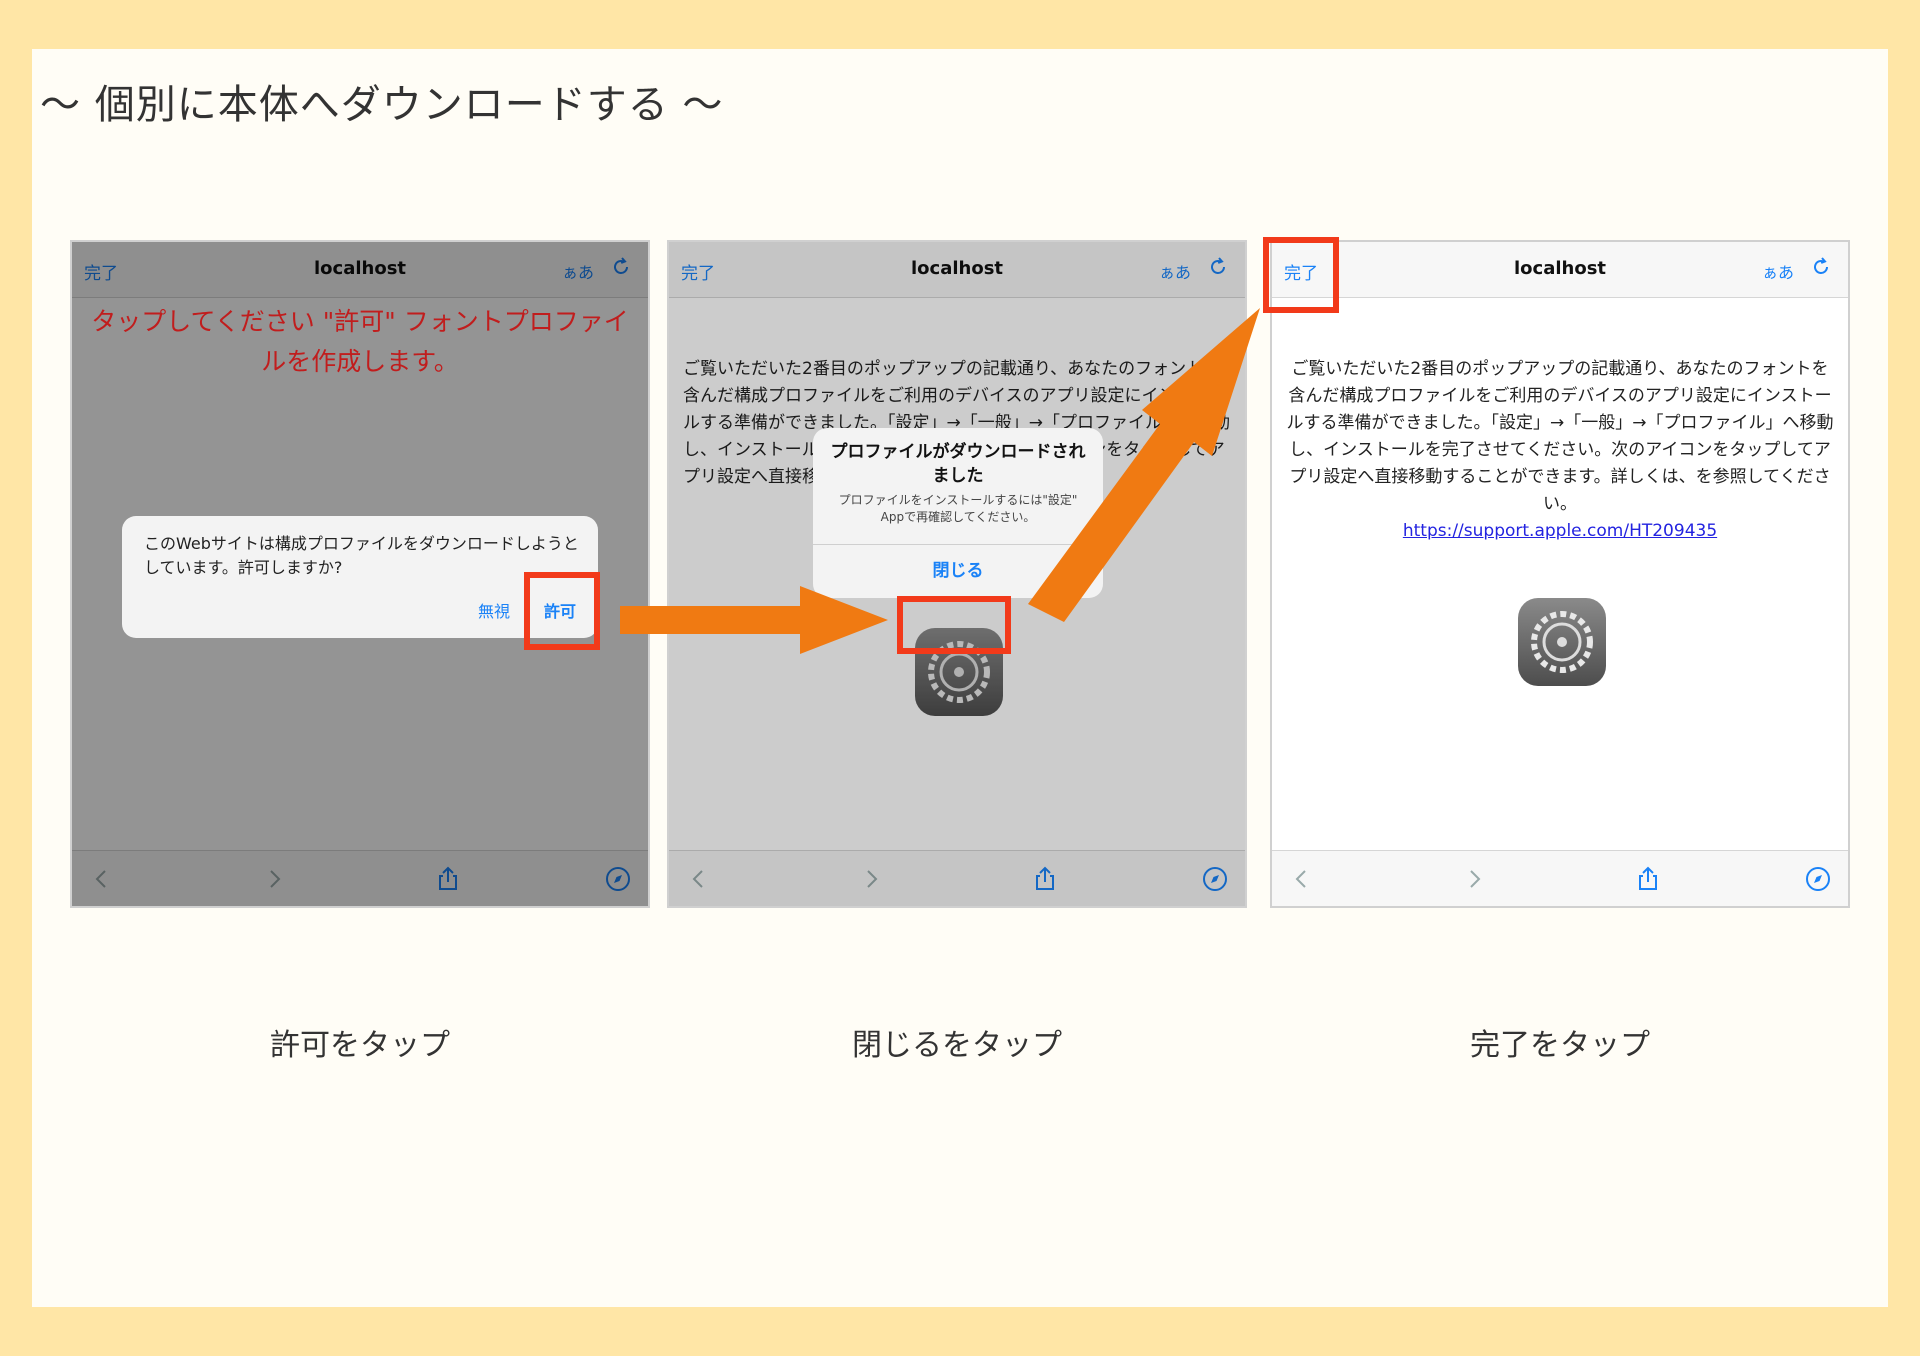 This screenshot has width=1920, height=1356. What do you see at coordinates (940, 481) in the screenshot?
I see `flow-arrows` at bounding box center [940, 481].